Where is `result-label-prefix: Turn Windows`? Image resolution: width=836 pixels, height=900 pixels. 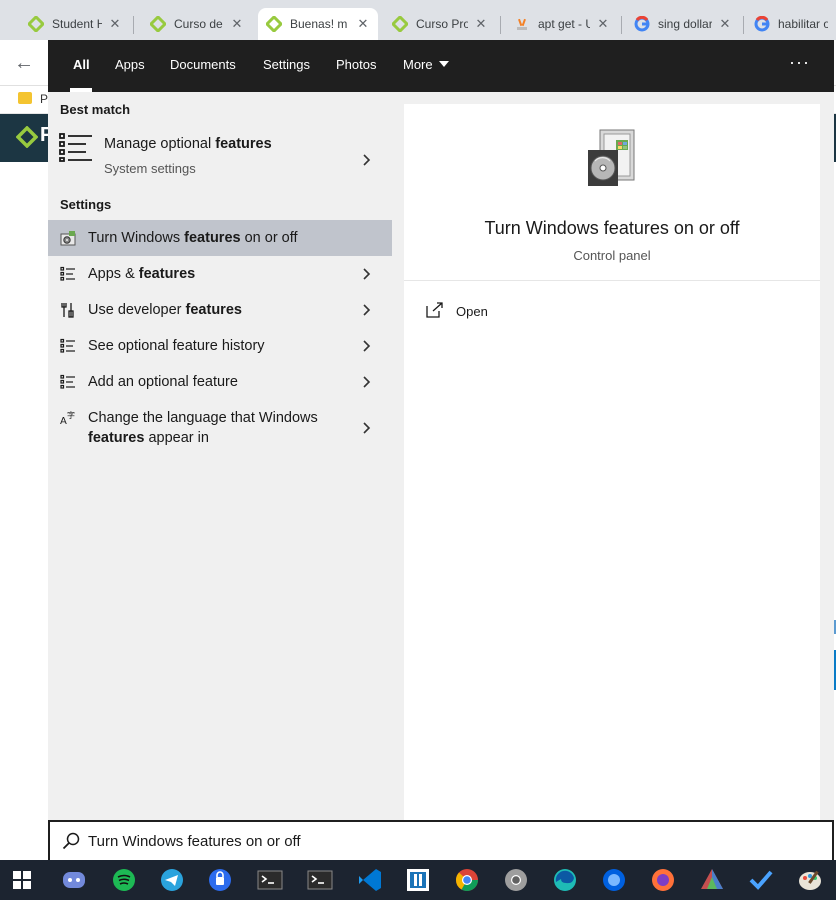
result-label-prefix: Turn Windows is located at coordinates (136, 238).